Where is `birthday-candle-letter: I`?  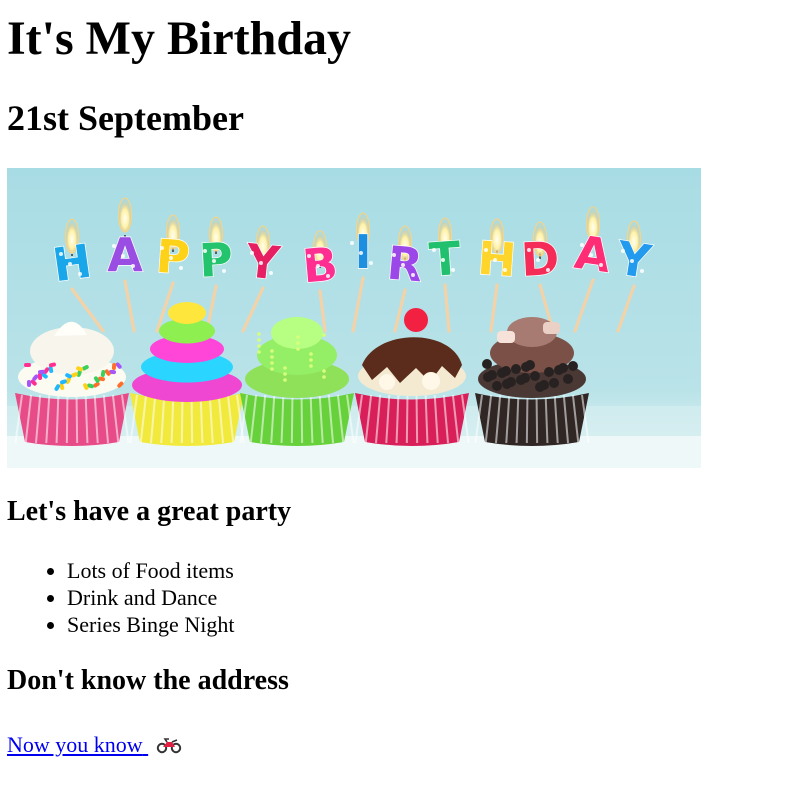 birthday-candle-letter: I is located at coordinates (362, 252).